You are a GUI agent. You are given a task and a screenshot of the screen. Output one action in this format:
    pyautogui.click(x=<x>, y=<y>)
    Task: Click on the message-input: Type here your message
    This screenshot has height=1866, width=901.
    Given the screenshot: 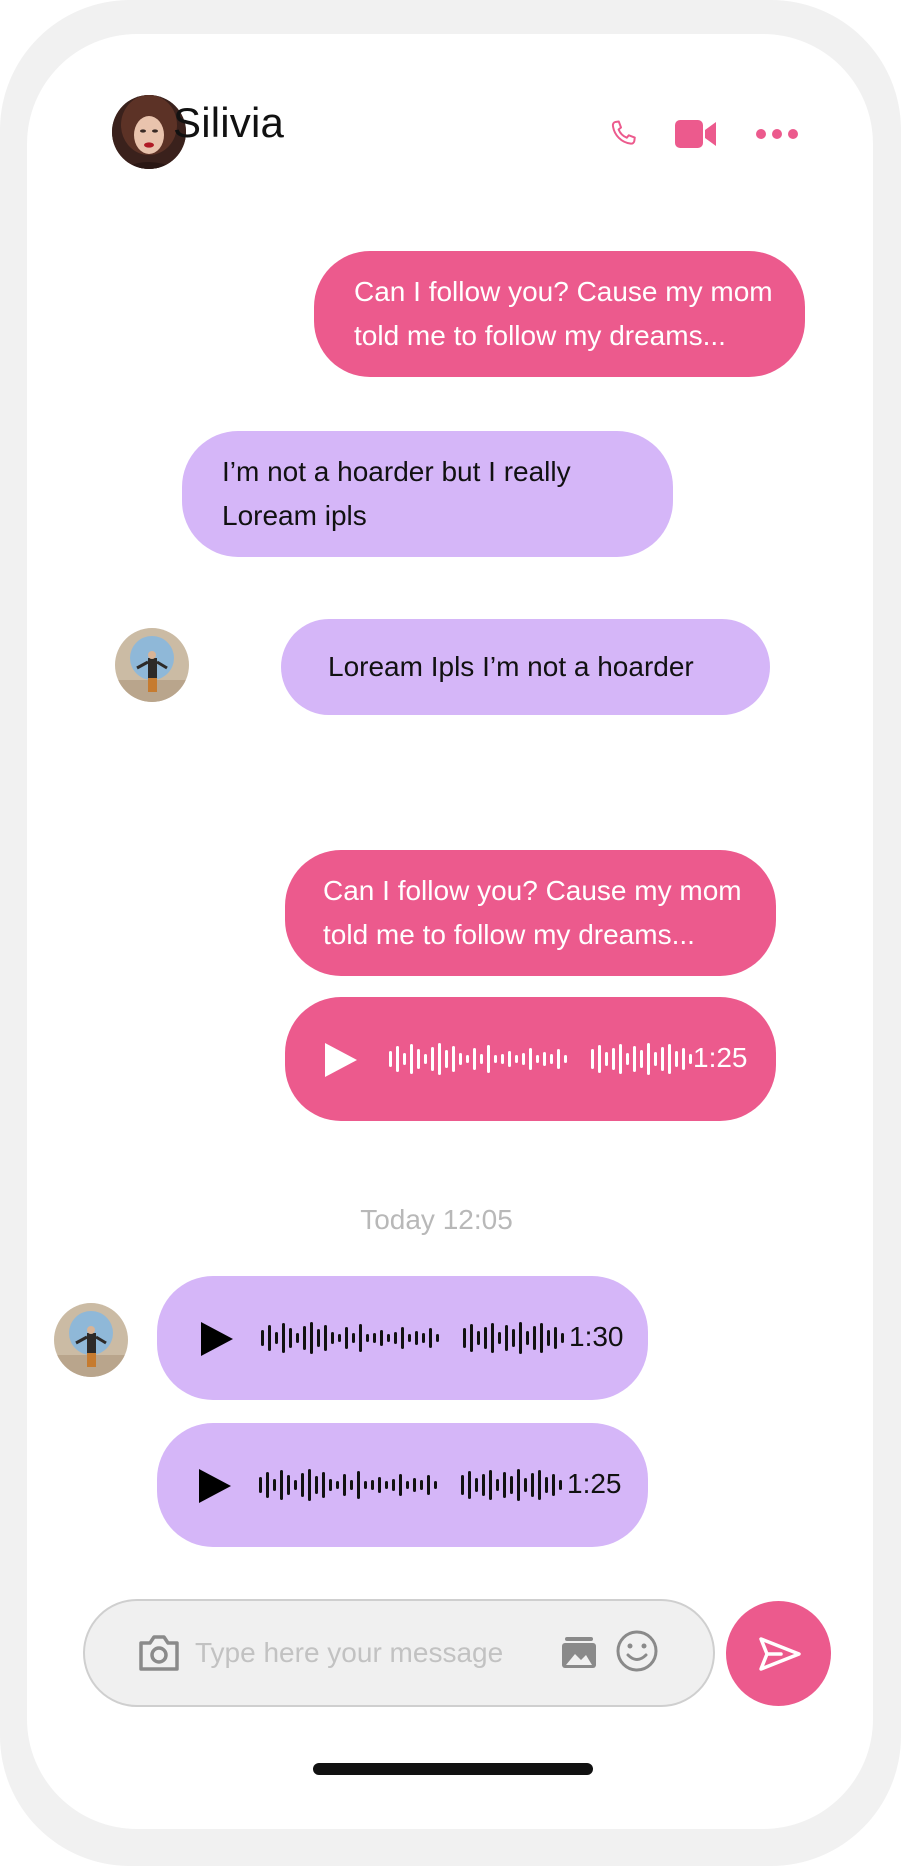 What is the action you would take?
    pyautogui.click(x=399, y=1653)
    